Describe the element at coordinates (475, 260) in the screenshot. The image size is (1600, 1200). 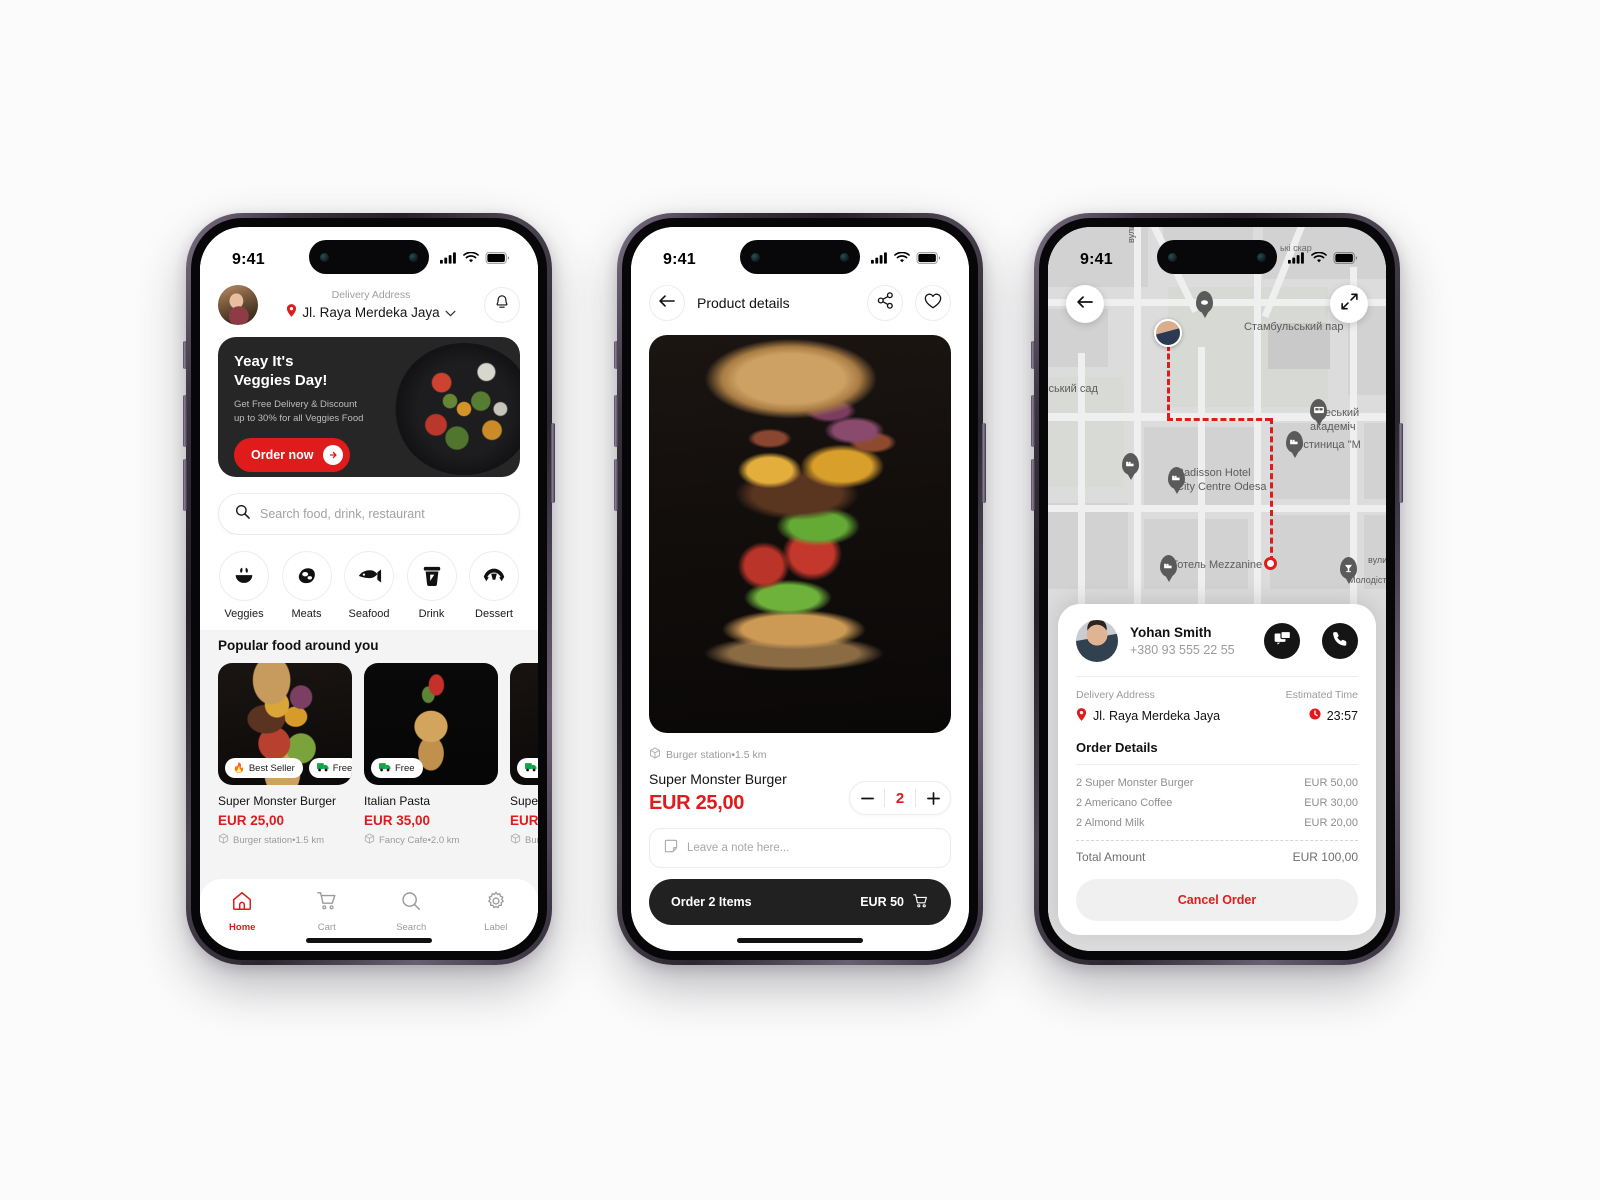
I see `status-icons` at that location.